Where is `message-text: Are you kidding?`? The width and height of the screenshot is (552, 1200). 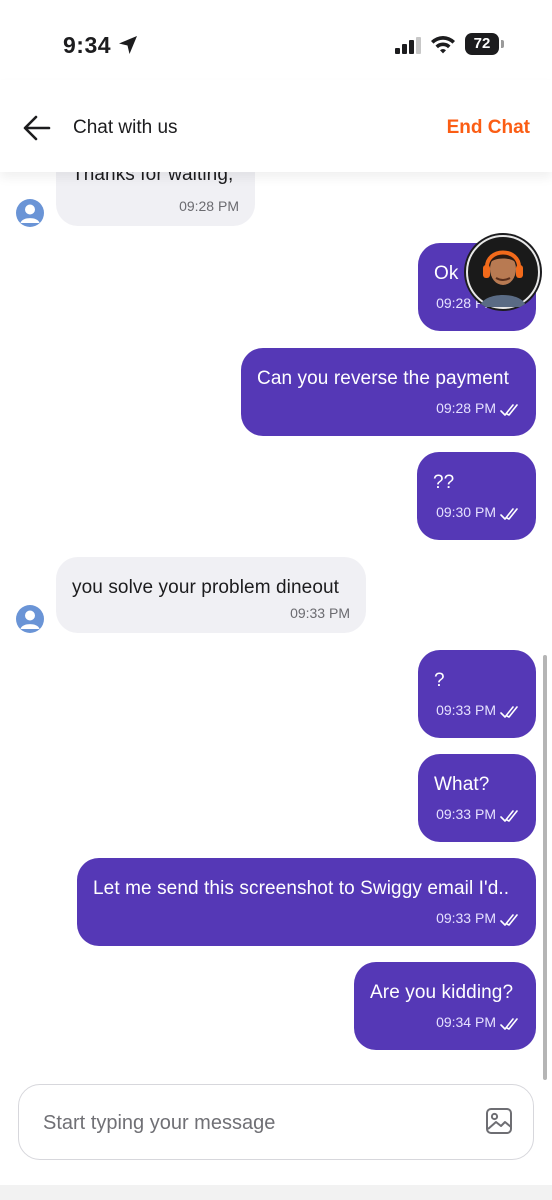 message-text: Are you kidding? is located at coordinates (442, 992).